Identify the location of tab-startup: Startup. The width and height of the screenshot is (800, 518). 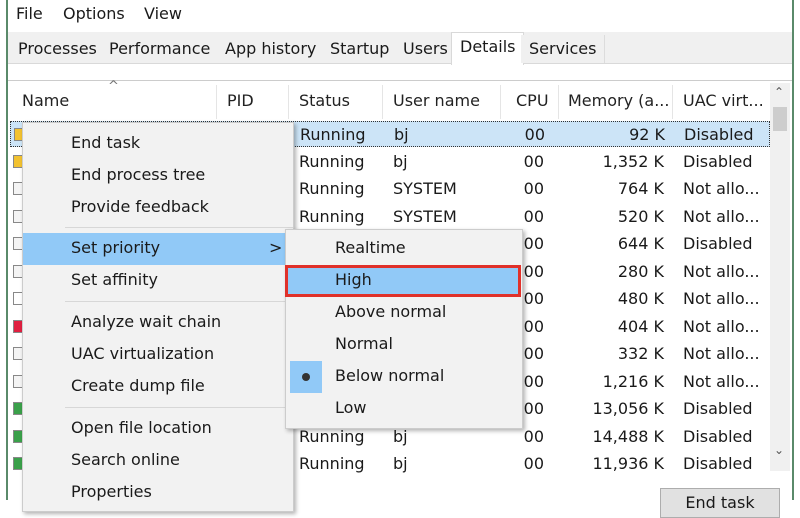
(360, 49).